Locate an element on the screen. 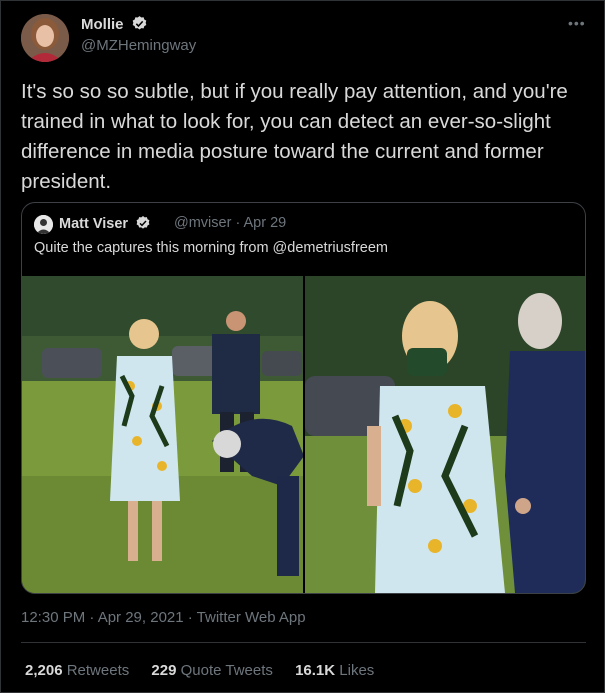 This screenshot has height=693, width=605. retweets-count: 2,206 is located at coordinates (44, 670).